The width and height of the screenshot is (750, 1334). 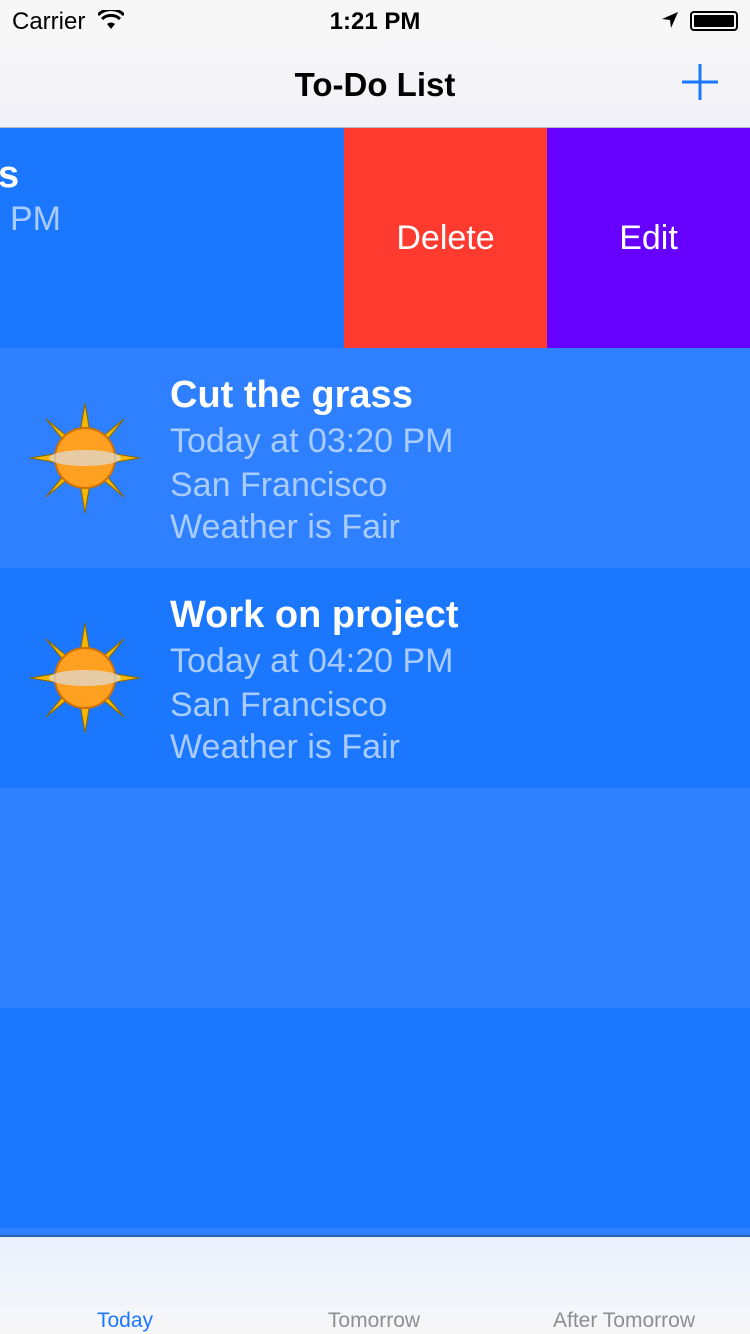 I want to click on battery-icon, so click(x=714, y=21).